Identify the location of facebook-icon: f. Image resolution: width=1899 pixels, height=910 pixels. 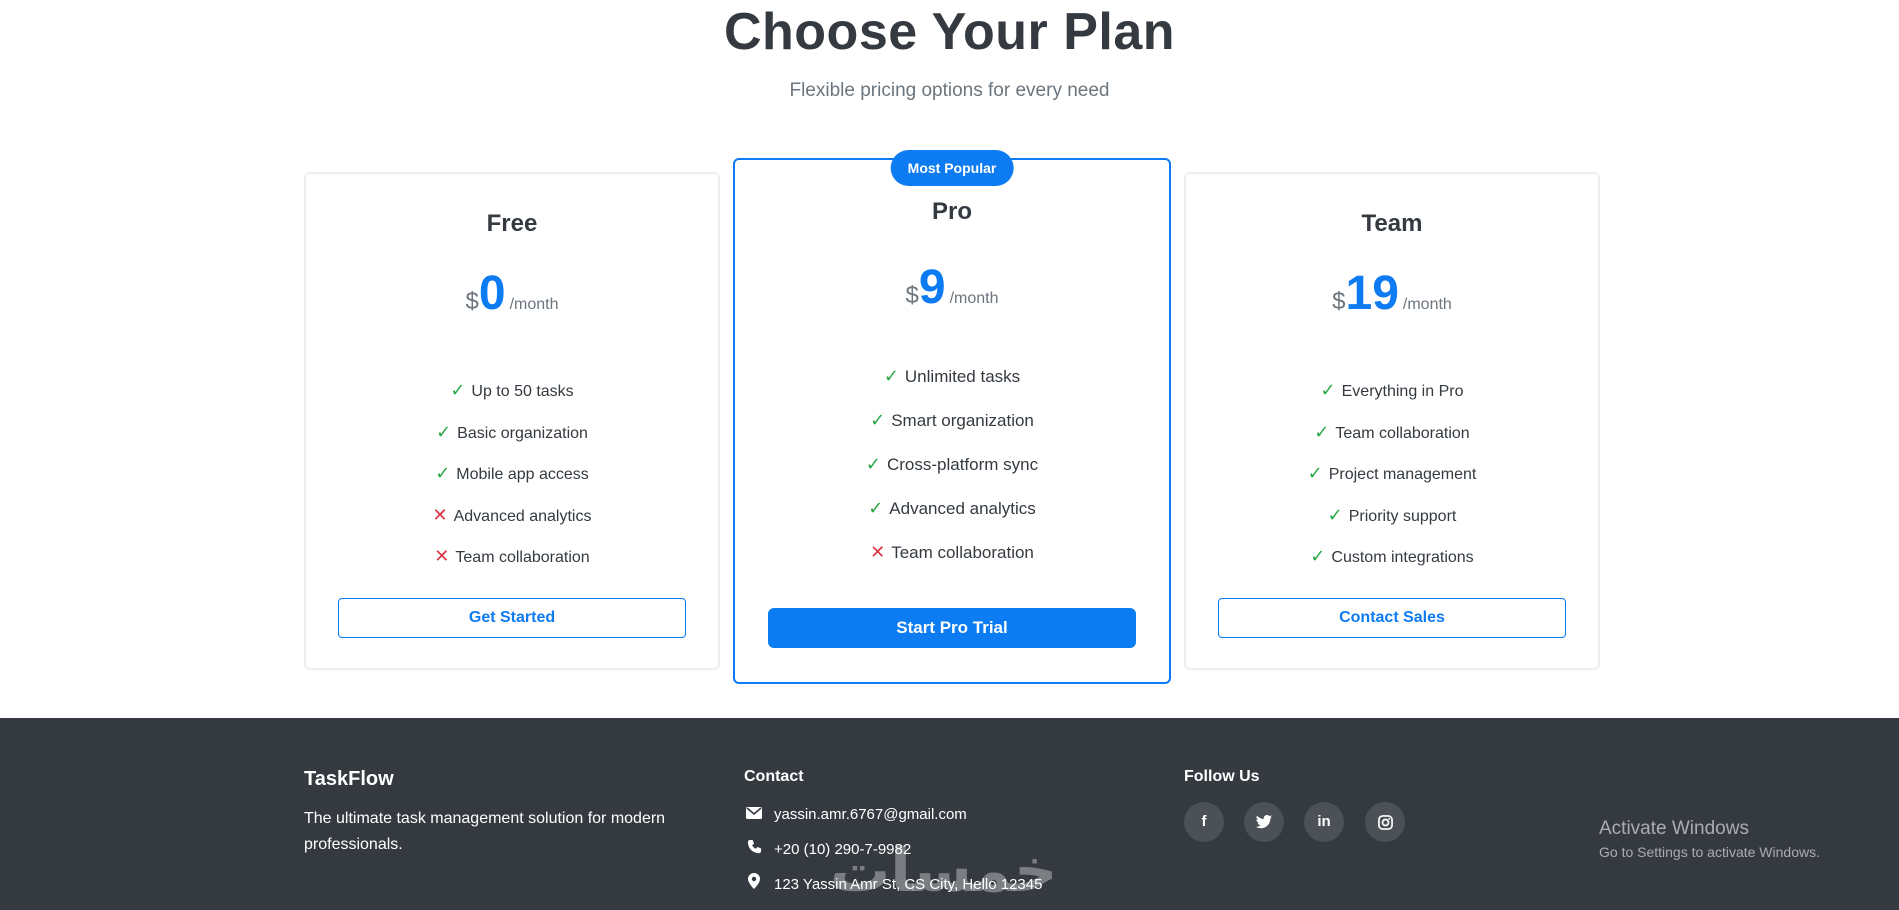
(1204, 822).